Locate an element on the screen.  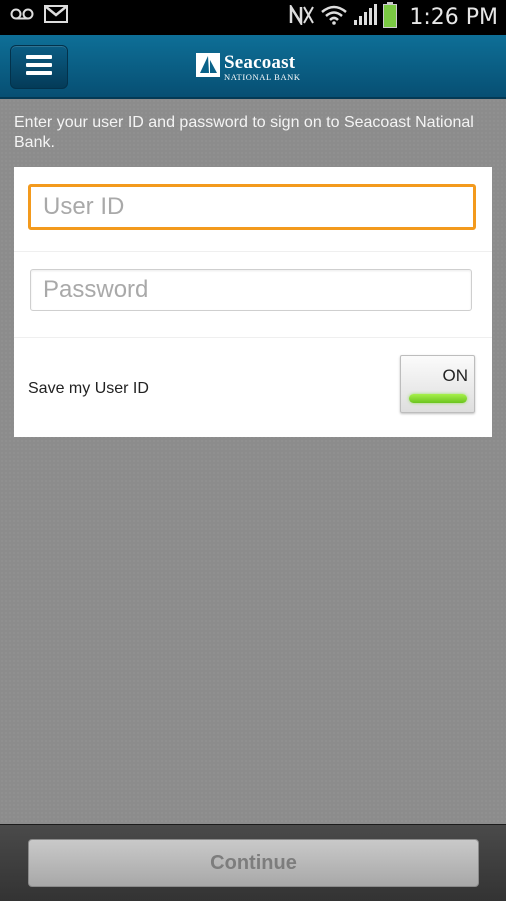
status-bar: 1:26 PM is located at coordinates (253, 17).